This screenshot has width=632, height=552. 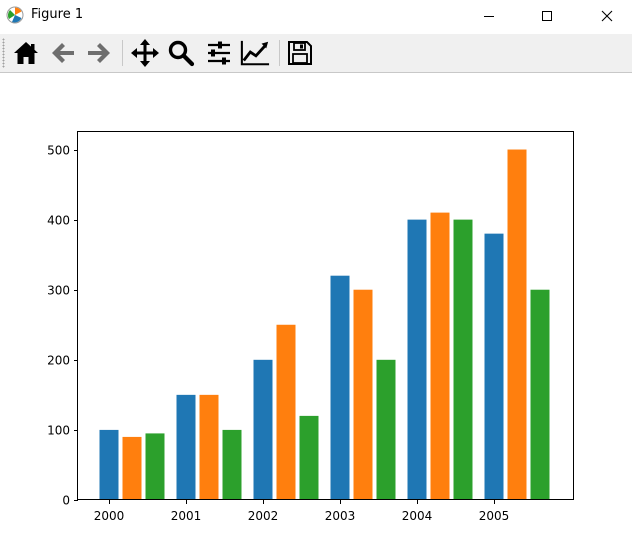 I want to click on zoom-icon, so click(x=181, y=53).